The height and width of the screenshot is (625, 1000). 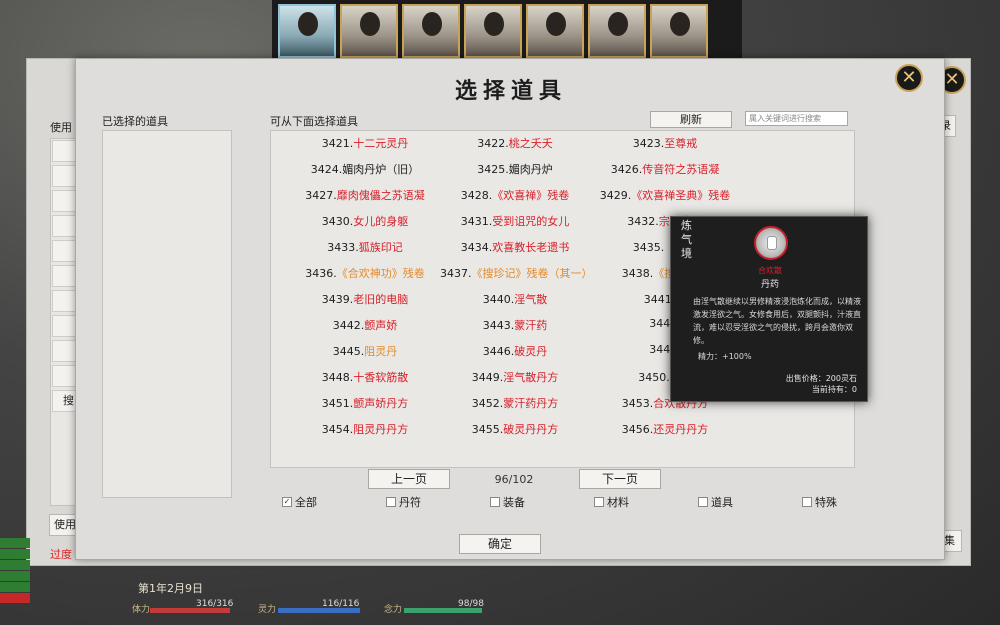 What do you see at coordinates (681, 429) in the screenshot?
I see `item-name: 还灵丹丹方` at bounding box center [681, 429].